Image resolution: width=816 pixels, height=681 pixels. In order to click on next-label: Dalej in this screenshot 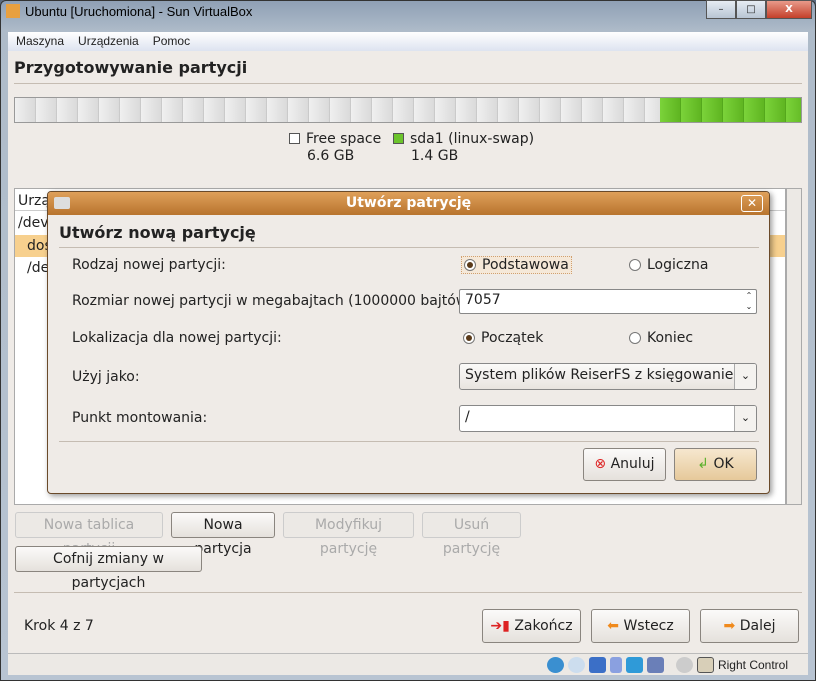, I will do `click(757, 626)`.